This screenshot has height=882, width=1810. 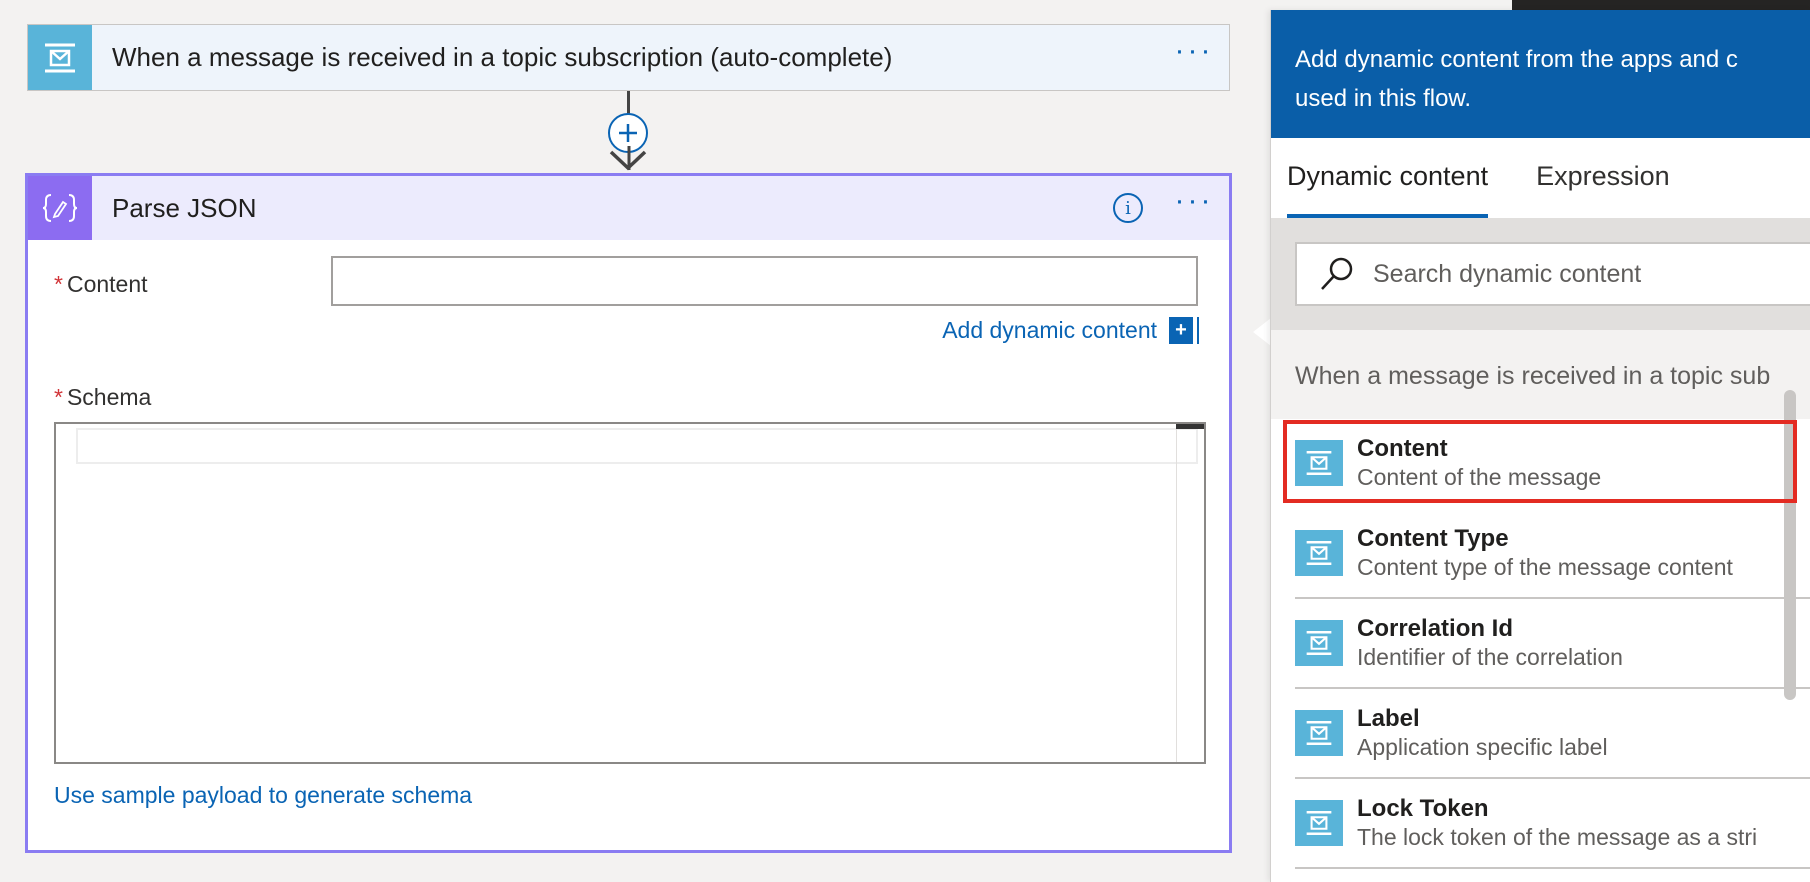 I want to click on add-dynamic-content-button: Add dynamic content +, so click(x=1069, y=330).